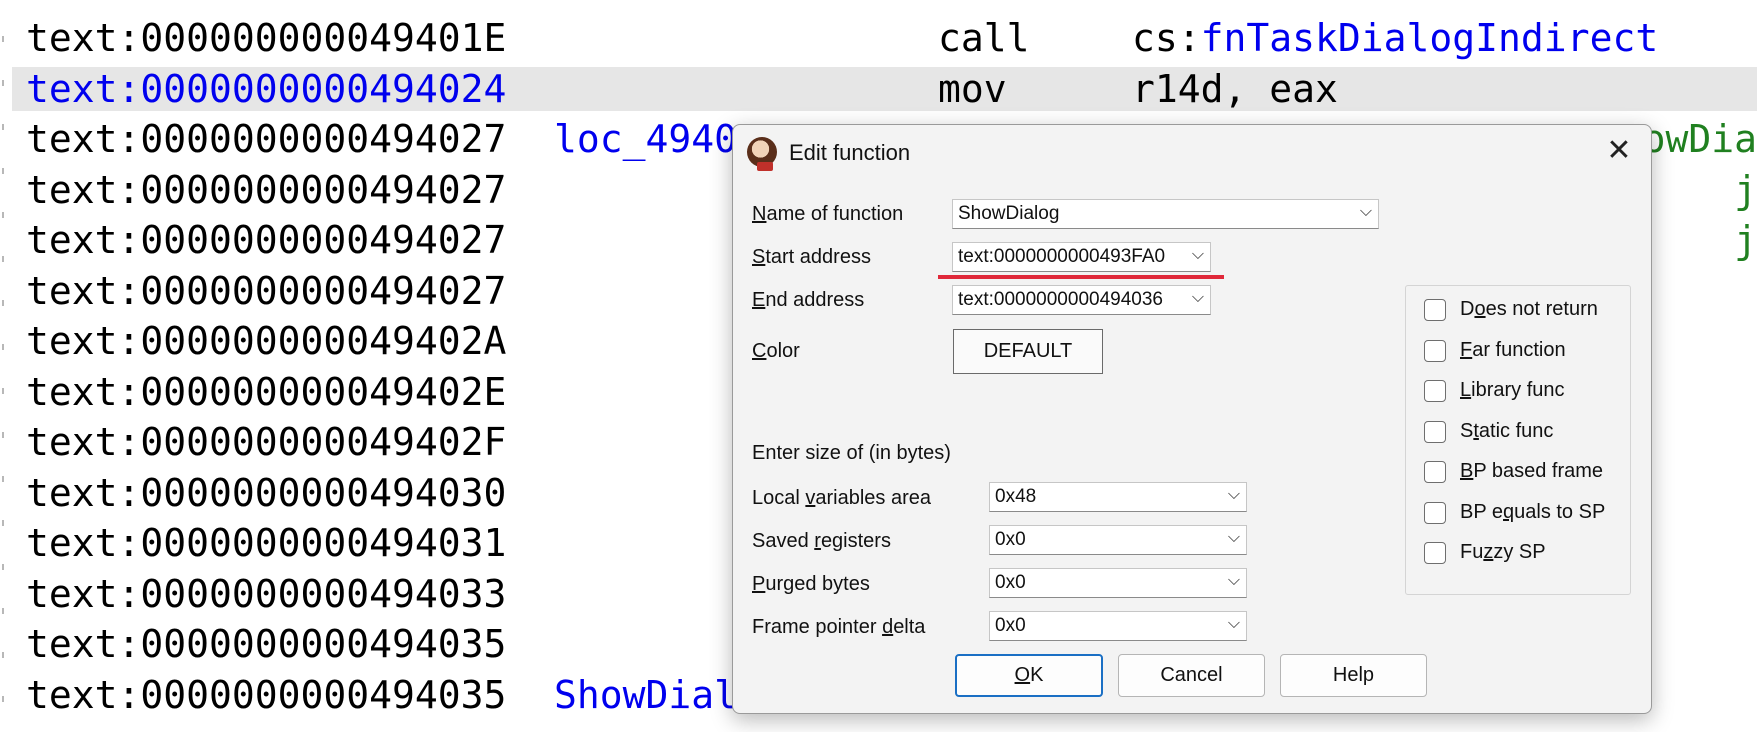 The image size is (1757, 732). I want to click on end-address-combo: text:0000000000494036 ⌵, so click(1081, 300).